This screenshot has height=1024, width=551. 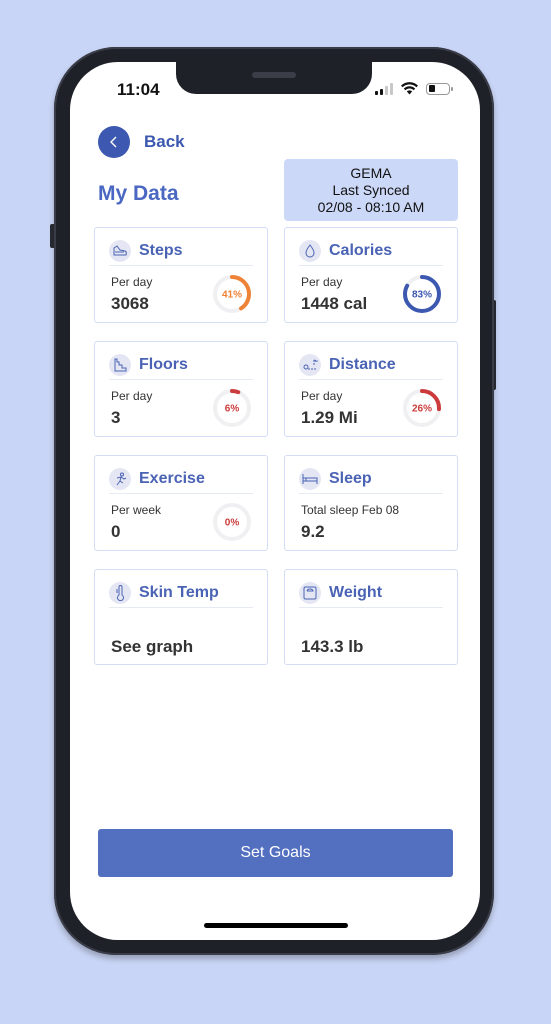 I want to click on signal-icon, so click(x=384, y=88).